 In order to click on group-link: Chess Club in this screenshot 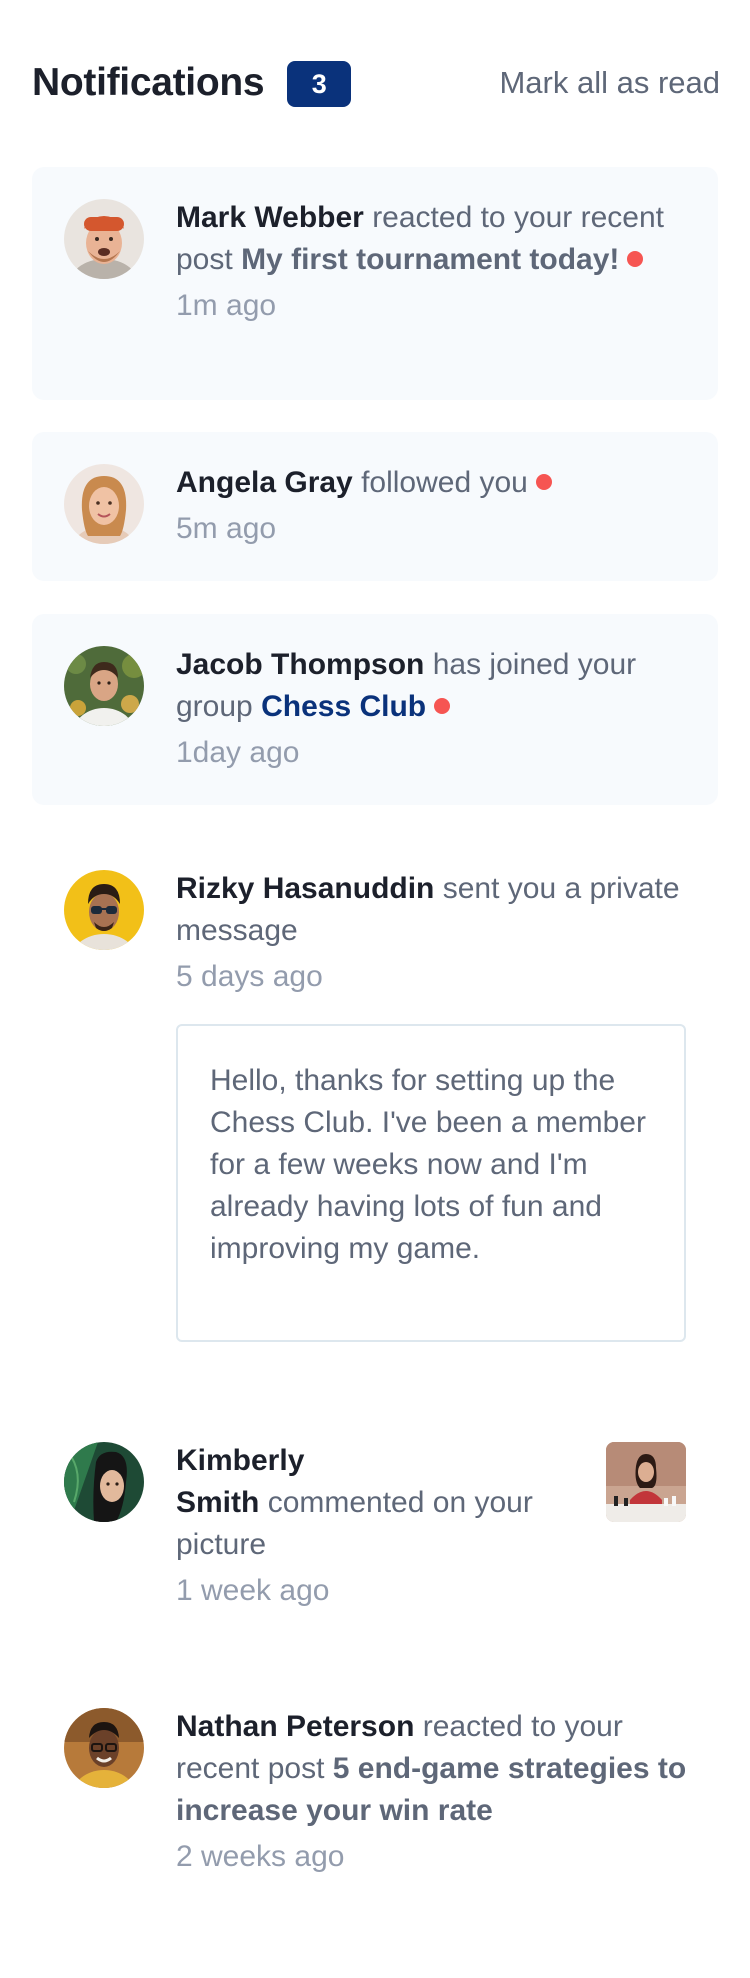, I will do `click(343, 706)`.